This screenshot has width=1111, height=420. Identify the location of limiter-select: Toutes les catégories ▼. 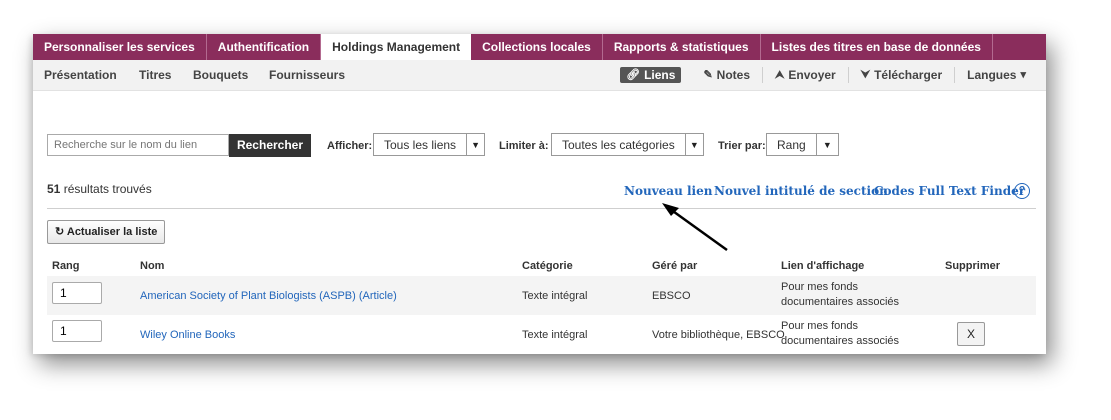
(627, 144).